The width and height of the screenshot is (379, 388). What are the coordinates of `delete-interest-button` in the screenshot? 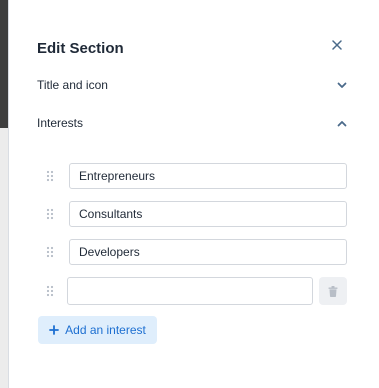 It's located at (333, 291).